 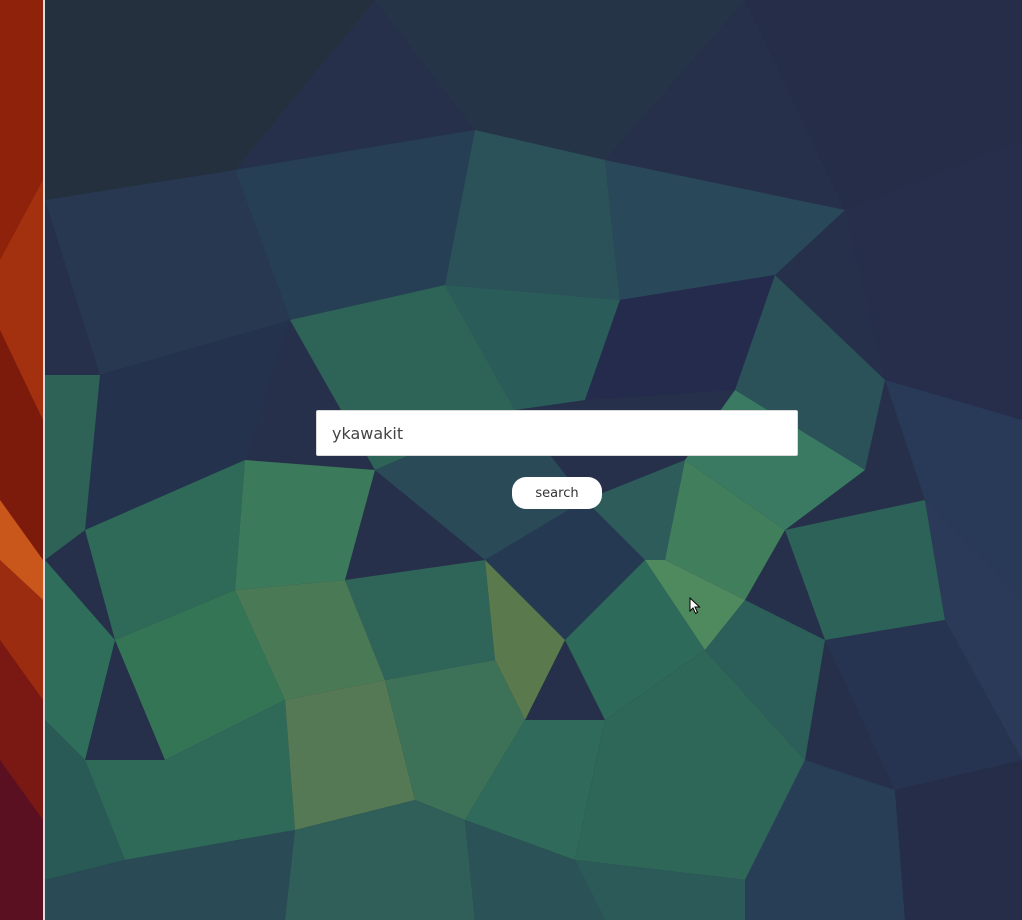 What do you see at coordinates (557, 433) in the screenshot?
I see `search-input` at bounding box center [557, 433].